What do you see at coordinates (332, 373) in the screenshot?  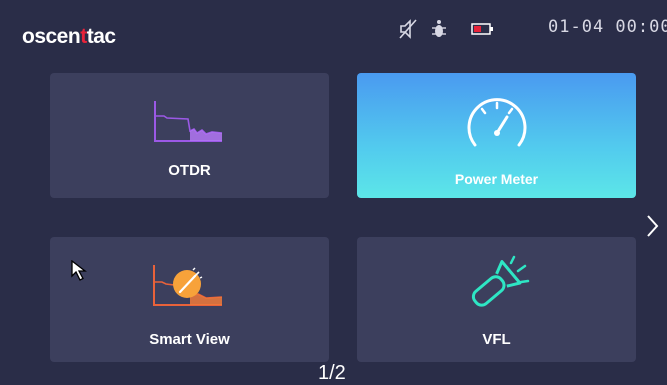 I see `page-indicator: 1/2` at bounding box center [332, 373].